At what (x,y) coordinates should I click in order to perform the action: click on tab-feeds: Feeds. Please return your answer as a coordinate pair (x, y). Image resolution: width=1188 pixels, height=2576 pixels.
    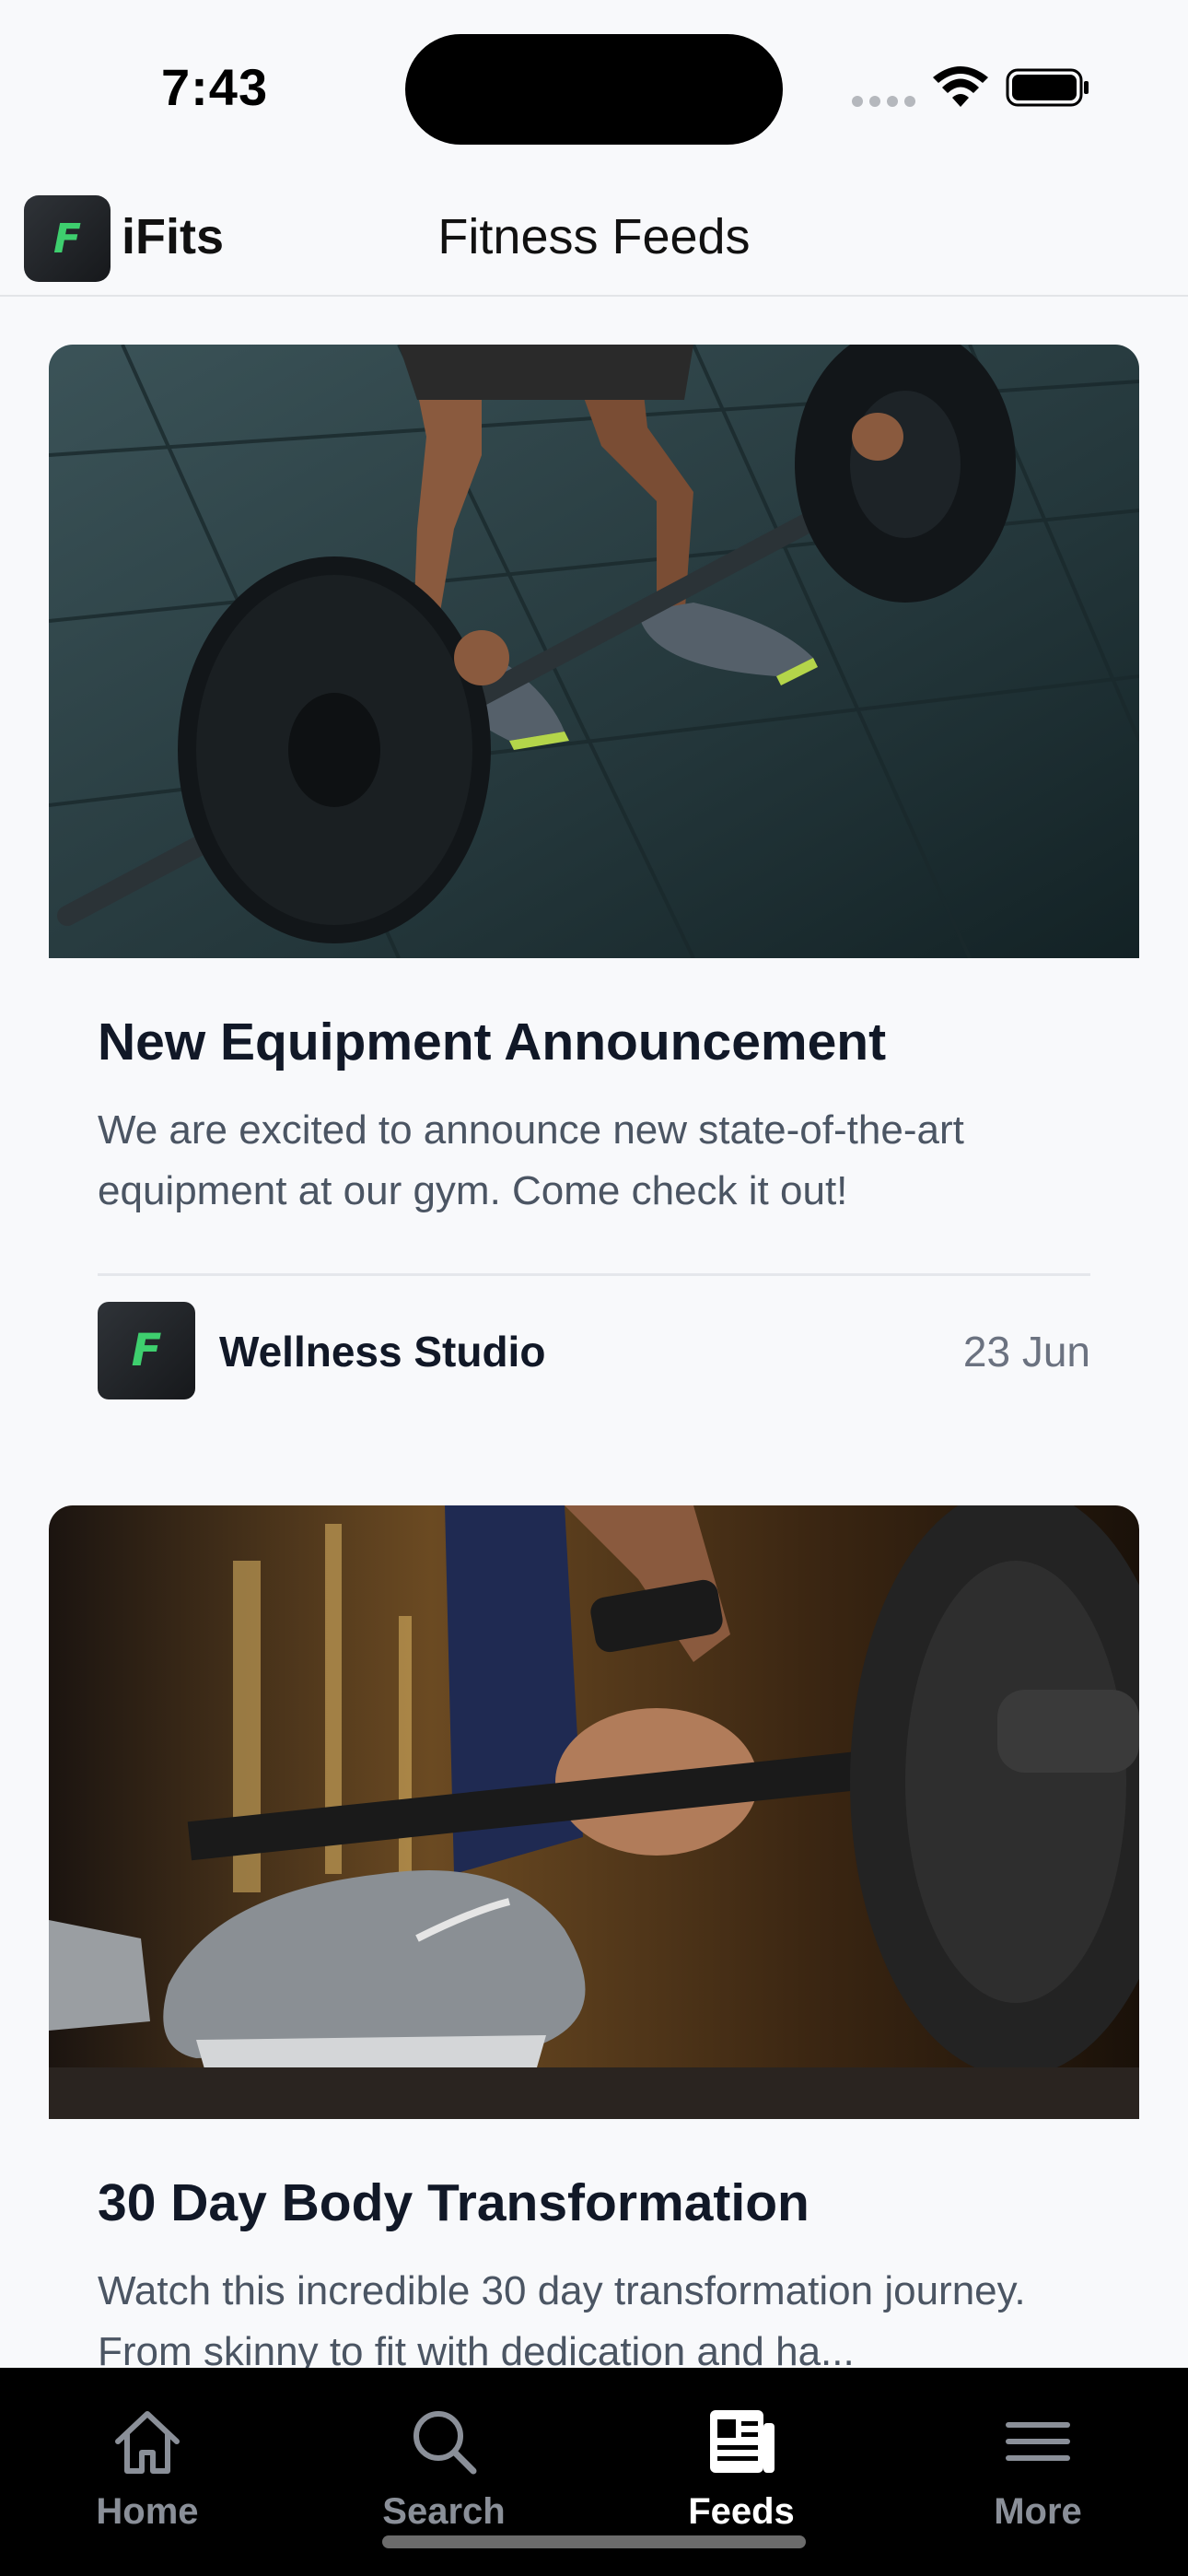
    Looking at the image, I should click on (741, 2469).